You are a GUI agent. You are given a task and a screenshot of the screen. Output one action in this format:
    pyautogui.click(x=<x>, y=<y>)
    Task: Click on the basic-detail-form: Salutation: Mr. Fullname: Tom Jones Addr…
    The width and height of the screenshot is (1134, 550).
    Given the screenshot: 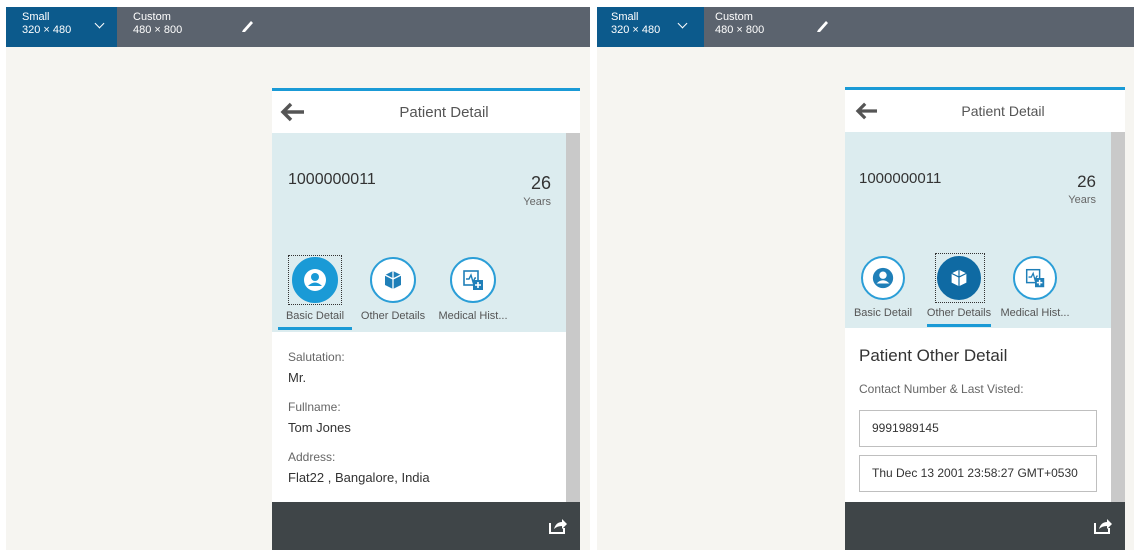 What is the action you would take?
    pyautogui.click(x=419, y=417)
    